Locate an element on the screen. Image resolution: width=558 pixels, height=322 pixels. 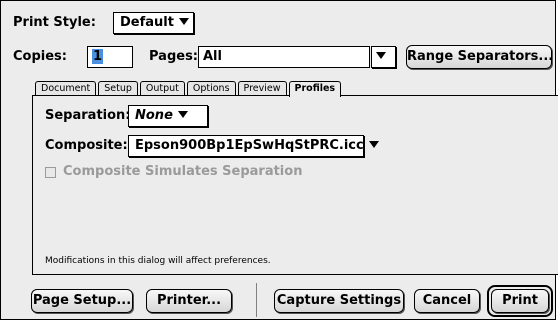
pages-value: All is located at coordinates (212, 56).